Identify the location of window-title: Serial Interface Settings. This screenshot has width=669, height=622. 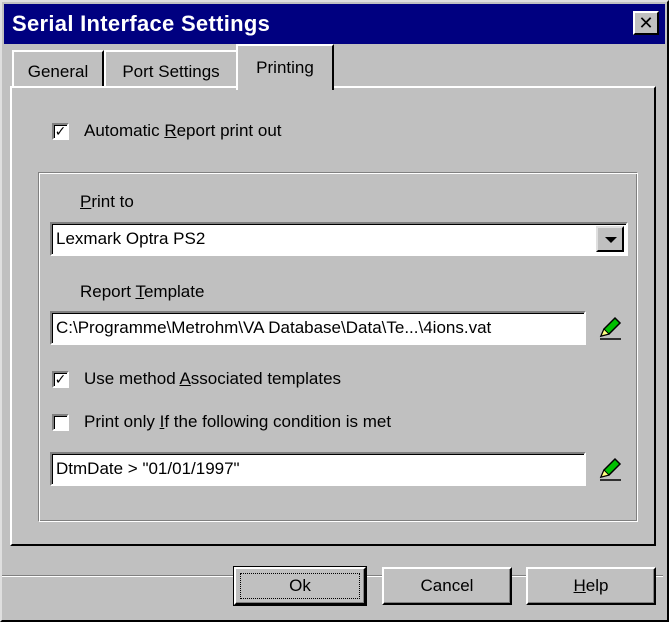
(141, 23).